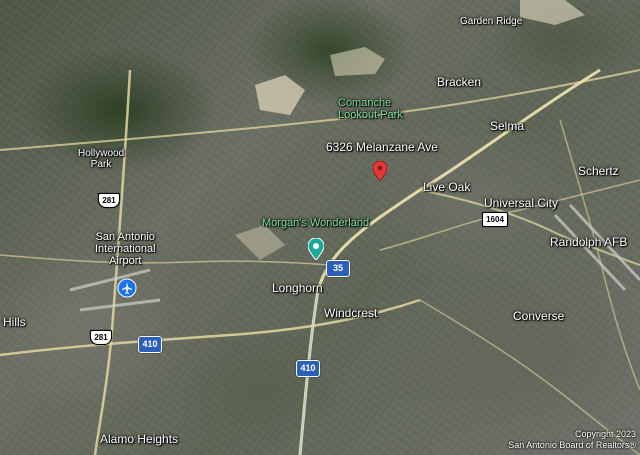 Image resolution: width=640 pixels, height=455 pixels. What do you see at coordinates (139, 439) in the screenshot?
I see `place-label-alamo-heights: Alamo Heights` at bounding box center [139, 439].